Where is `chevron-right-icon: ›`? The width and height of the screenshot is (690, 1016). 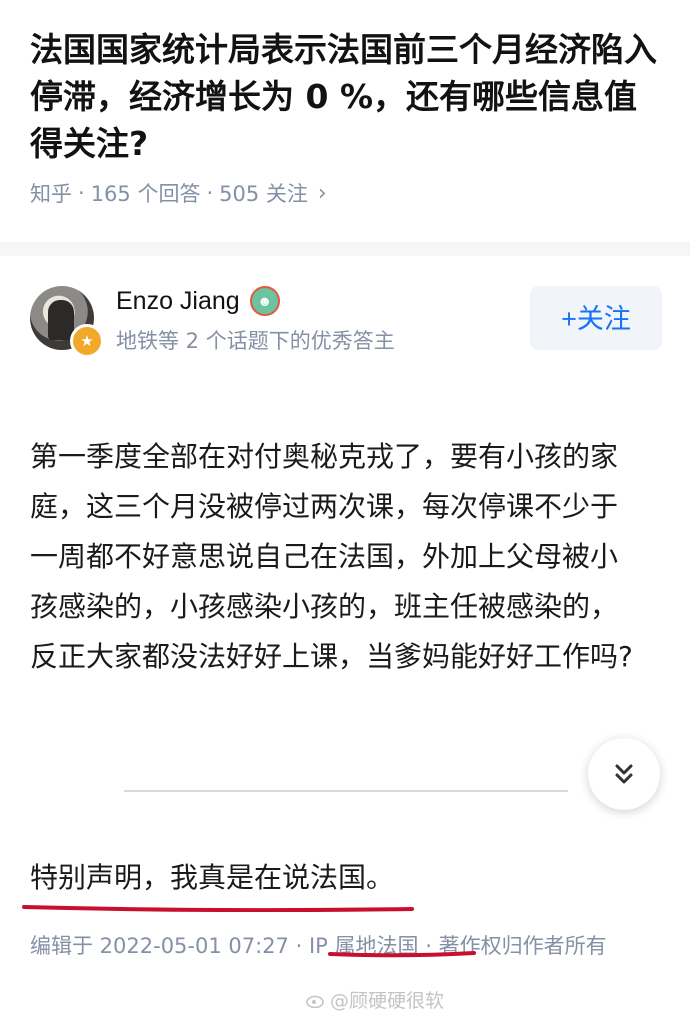 chevron-right-icon: › is located at coordinates (322, 193).